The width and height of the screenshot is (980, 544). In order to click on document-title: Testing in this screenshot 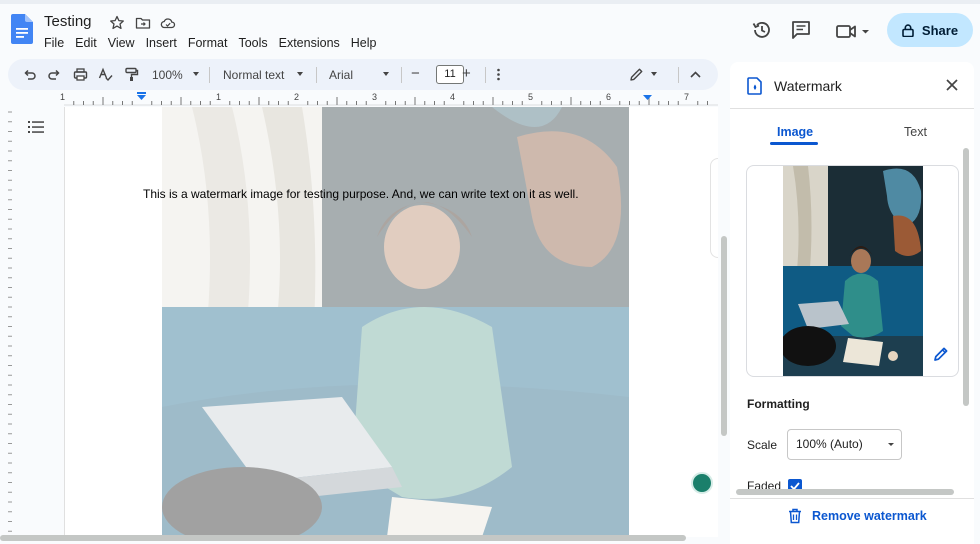, I will do `click(68, 21)`.